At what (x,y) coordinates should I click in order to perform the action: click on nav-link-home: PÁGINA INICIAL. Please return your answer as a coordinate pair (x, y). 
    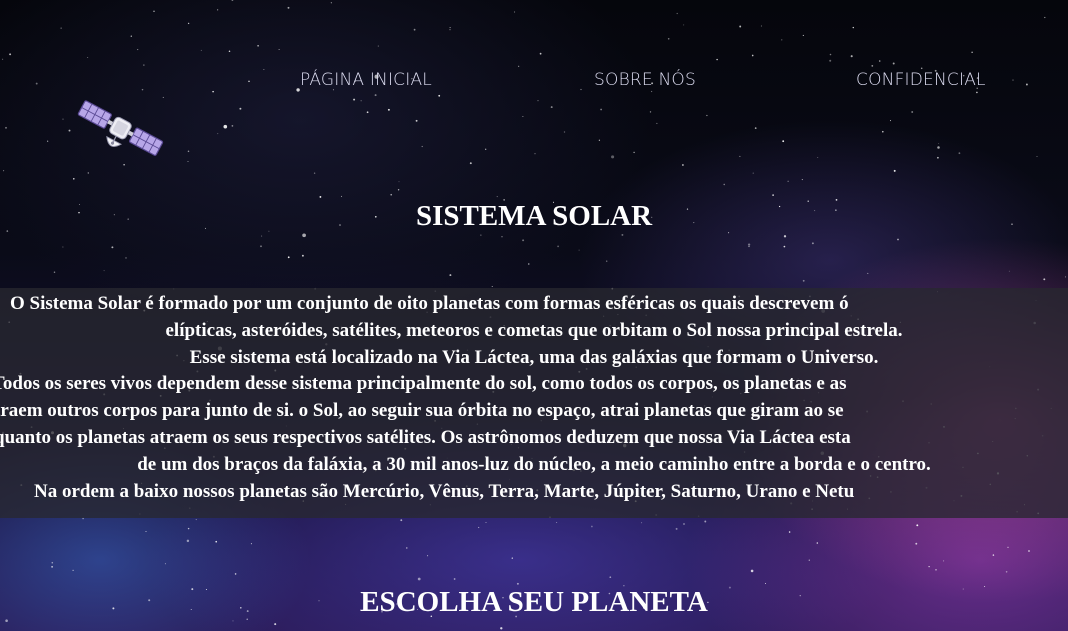
    Looking at the image, I should click on (366, 80).